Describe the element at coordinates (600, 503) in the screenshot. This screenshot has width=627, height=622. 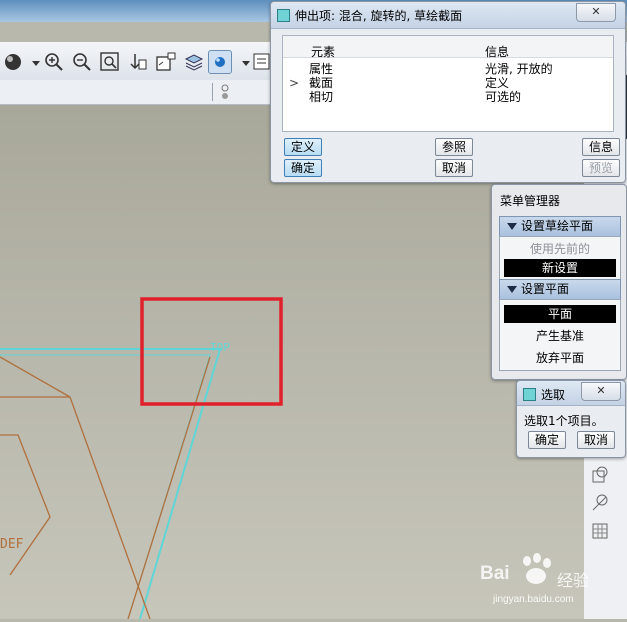
I see `datum-axis-tool-icon` at that location.